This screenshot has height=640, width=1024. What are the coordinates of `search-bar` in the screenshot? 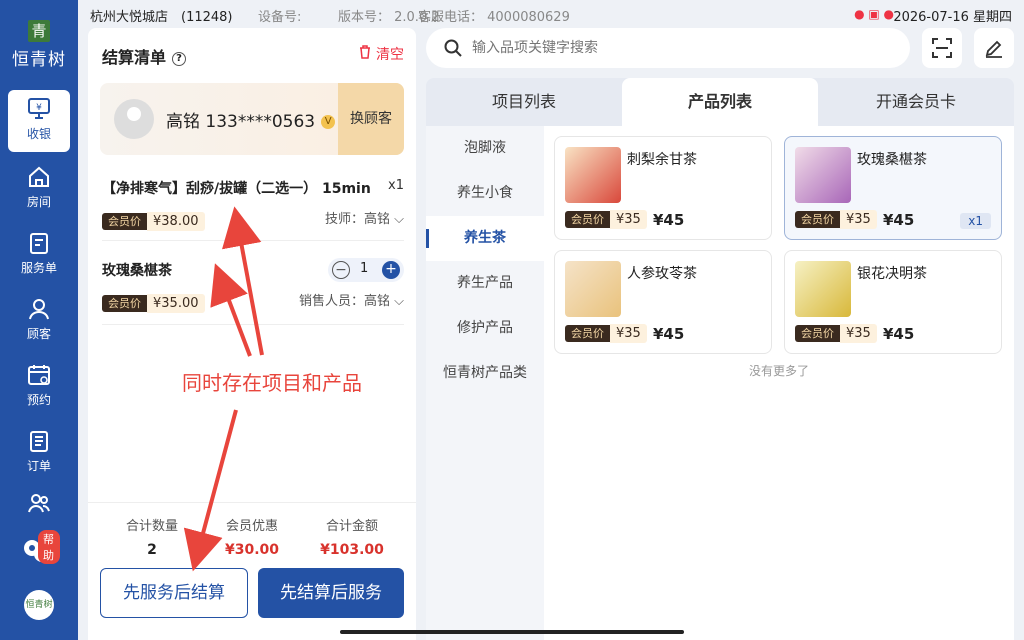 It's located at (668, 48).